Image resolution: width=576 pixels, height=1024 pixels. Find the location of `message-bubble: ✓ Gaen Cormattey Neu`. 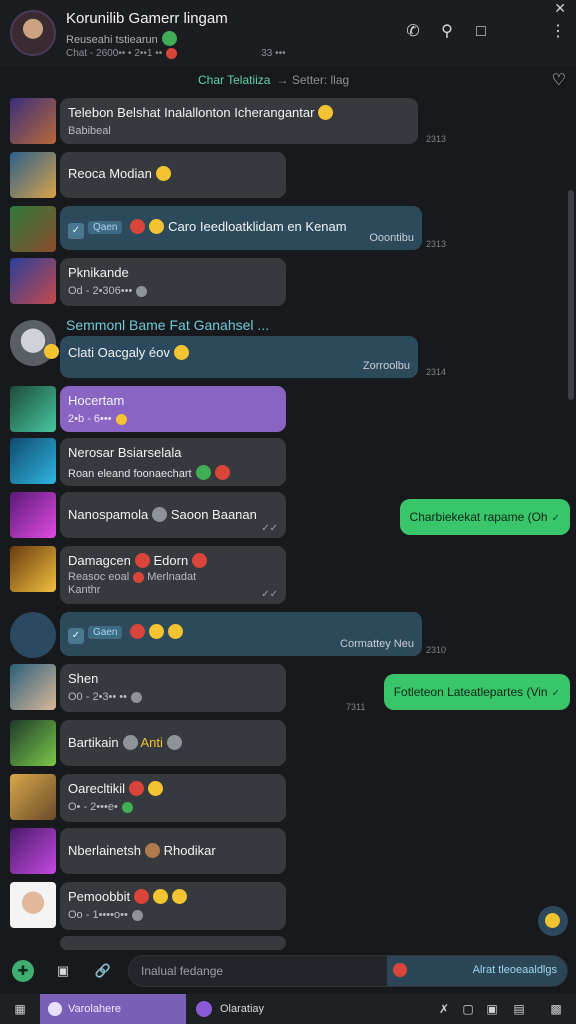

message-bubble: ✓ Gaen Cormattey Neu is located at coordinates (241, 634).